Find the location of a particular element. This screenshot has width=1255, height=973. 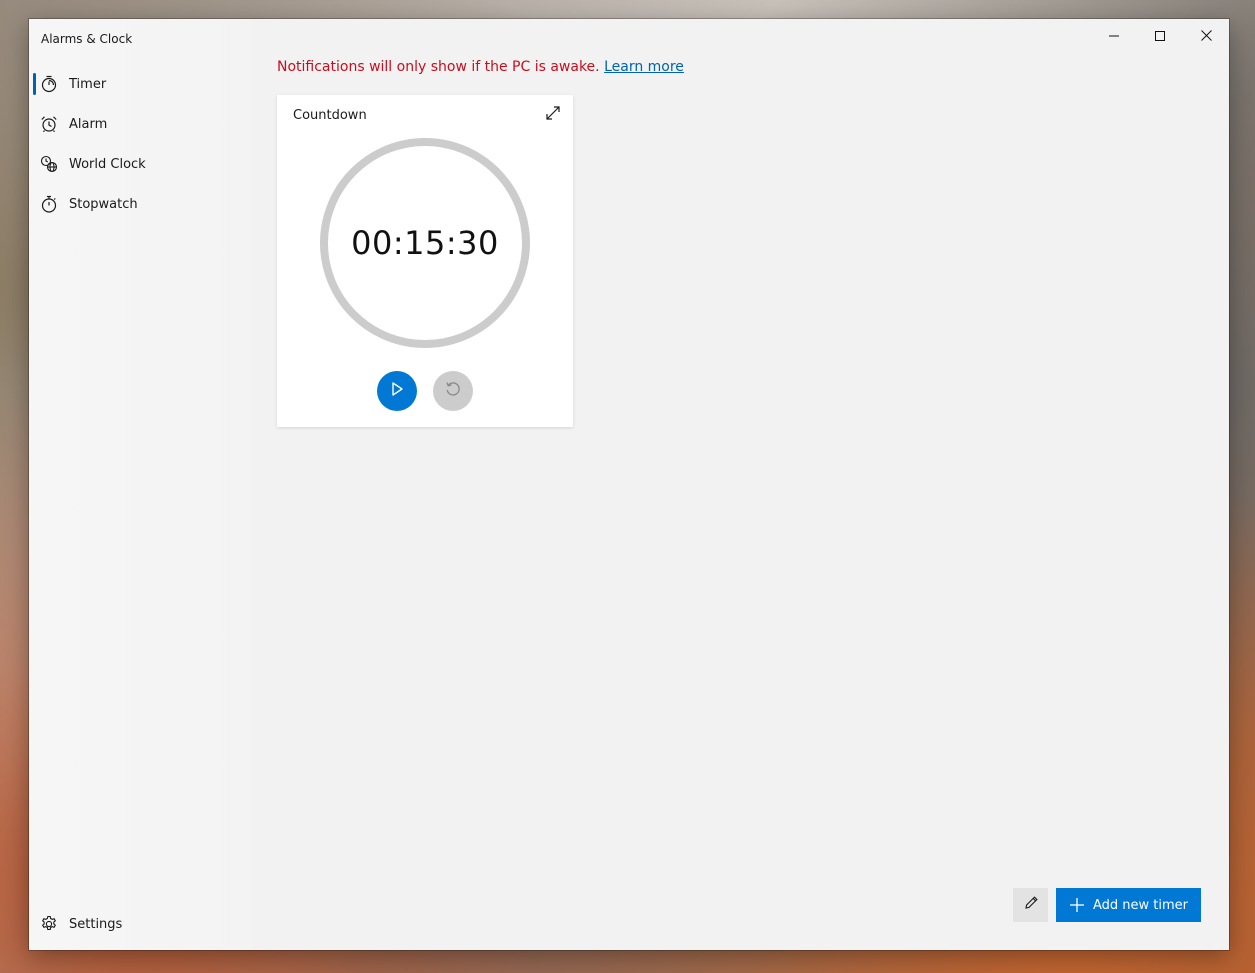

minimize-button is located at coordinates (1114, 35).